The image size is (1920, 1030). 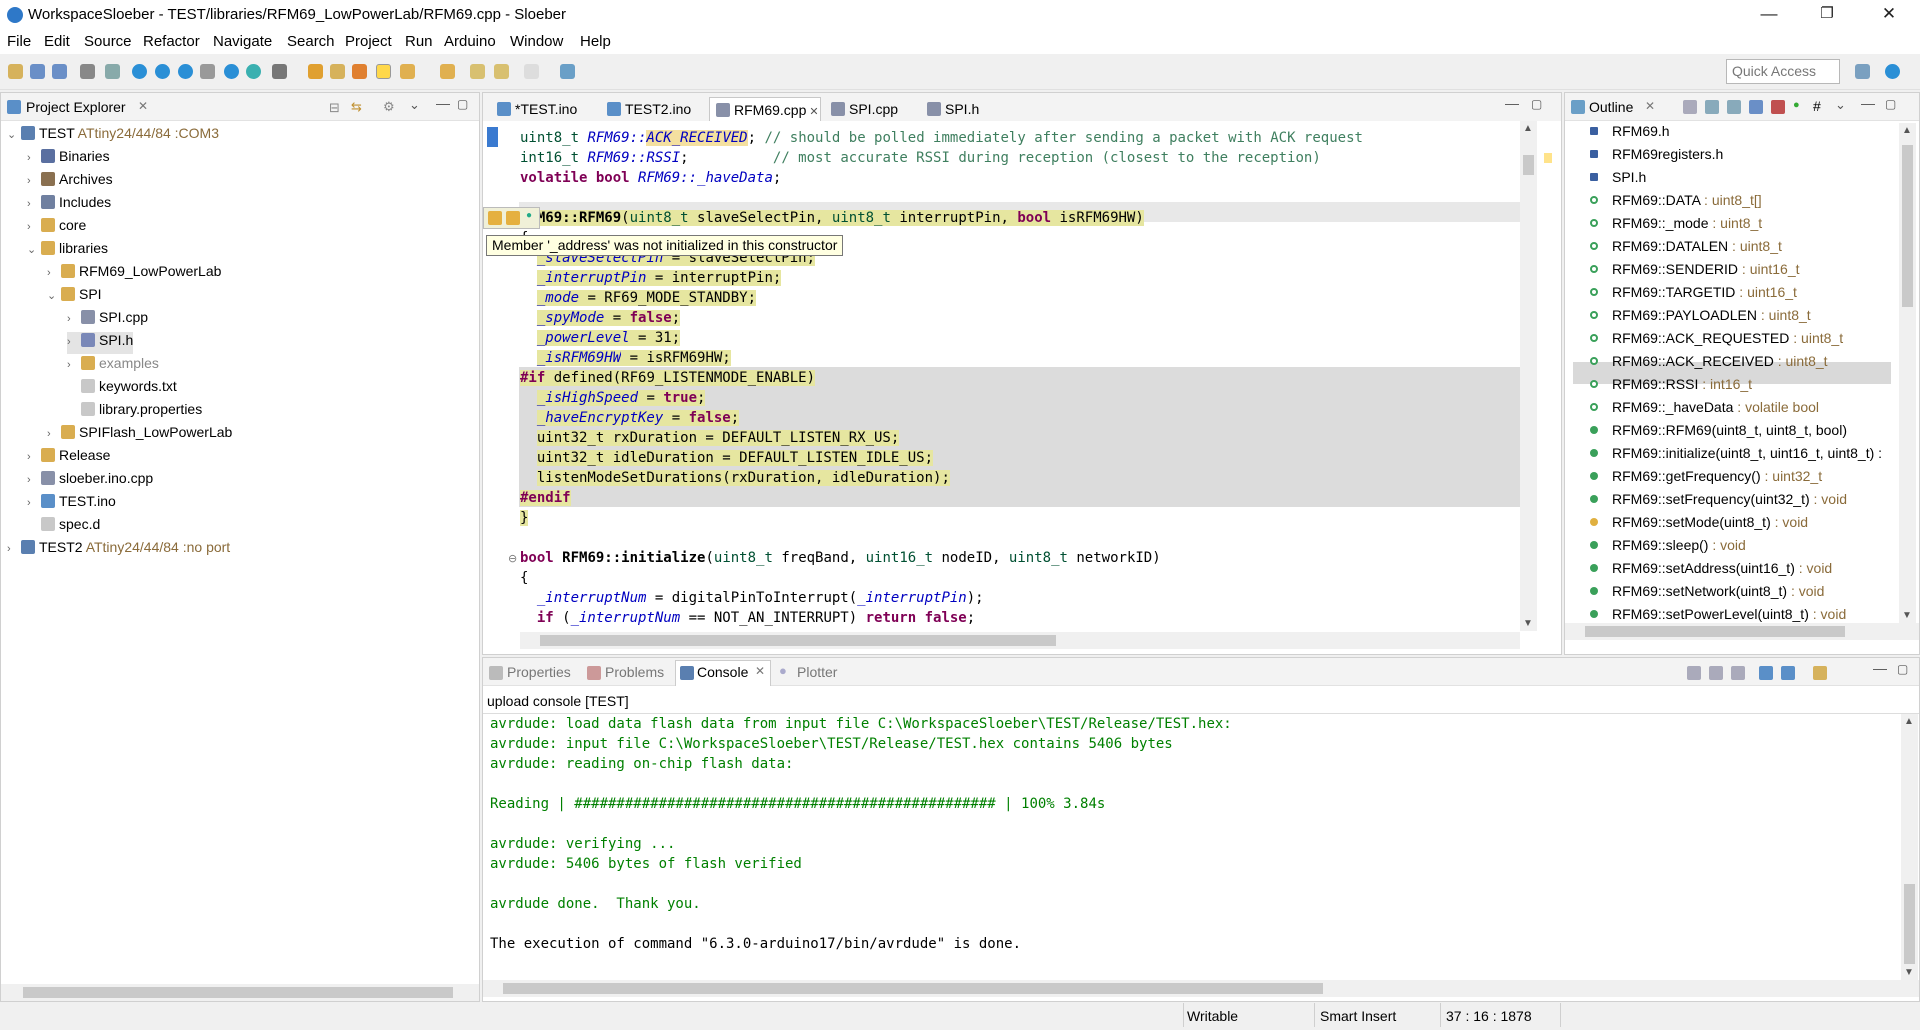 I want to click on tree-item: › TEST.ino, so click(x=71, y=504).